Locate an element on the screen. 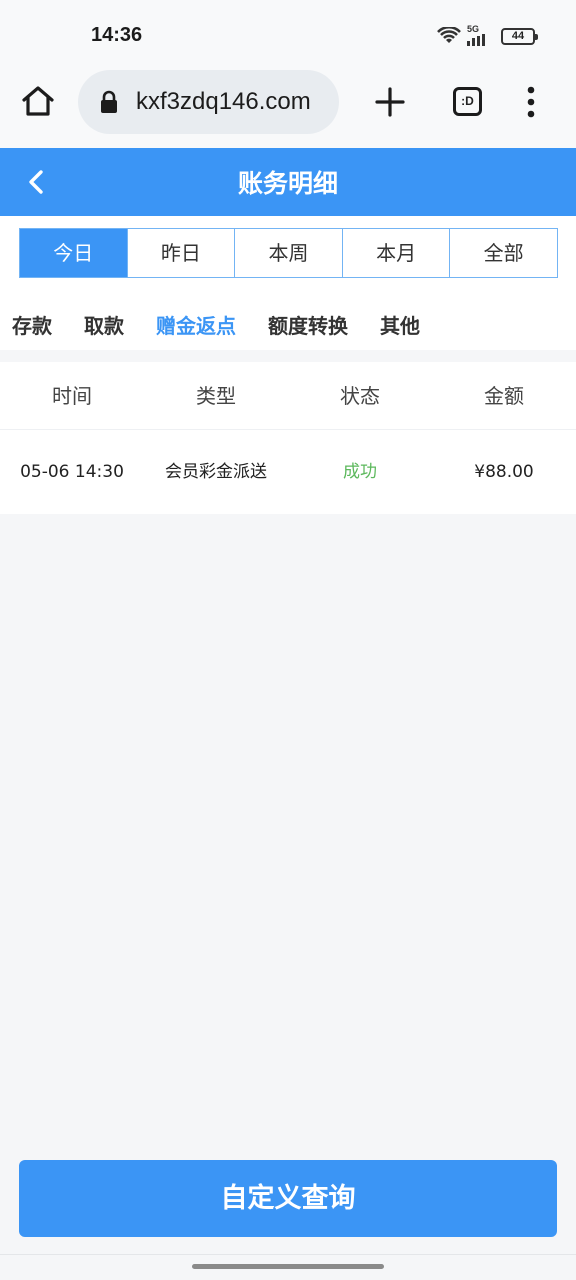  page-title: 账务明细 is located at coordinates (287, 183).